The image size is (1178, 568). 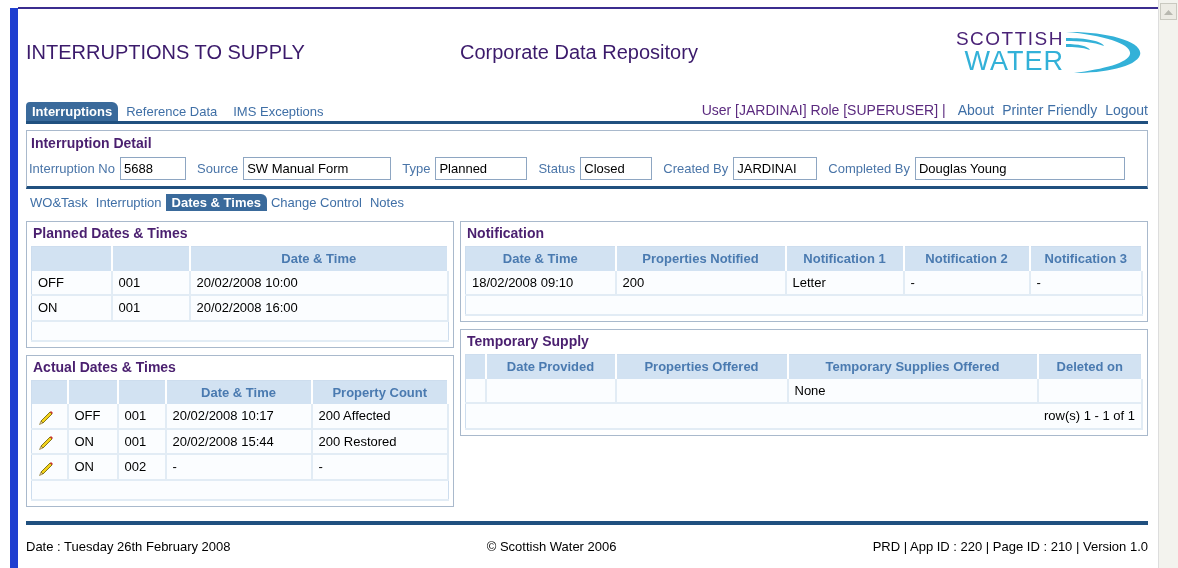 What do you see at coordinates (1126, 110) in the screenshot?
I see `header-link: Logout` at bounding box center [1126, 110].